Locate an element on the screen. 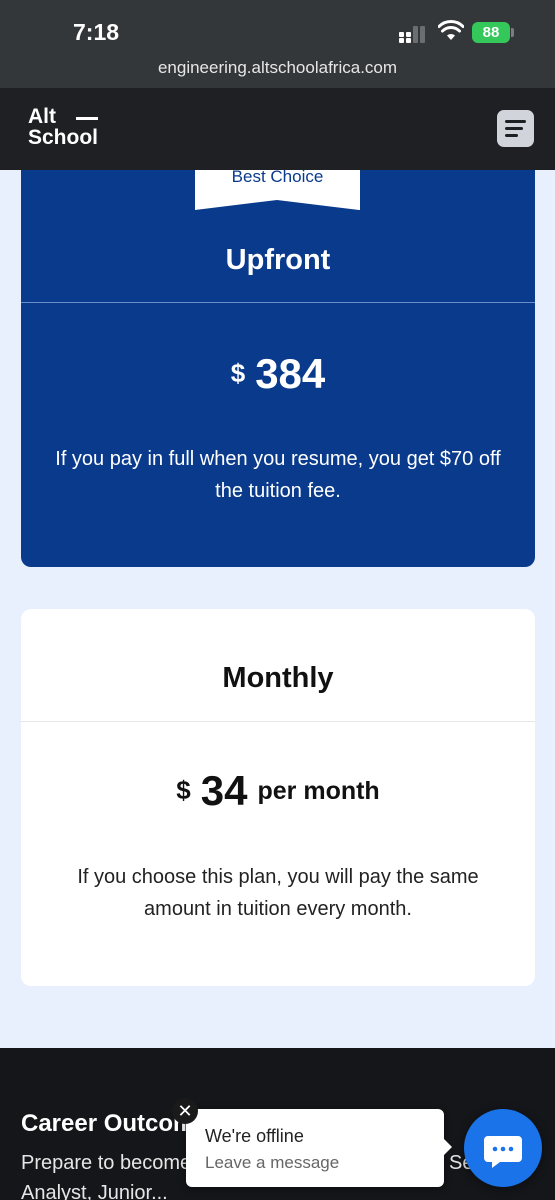 This screenshot has width=555, height=1200. monthly-title: Monthly is located at coordinates (278, 678).